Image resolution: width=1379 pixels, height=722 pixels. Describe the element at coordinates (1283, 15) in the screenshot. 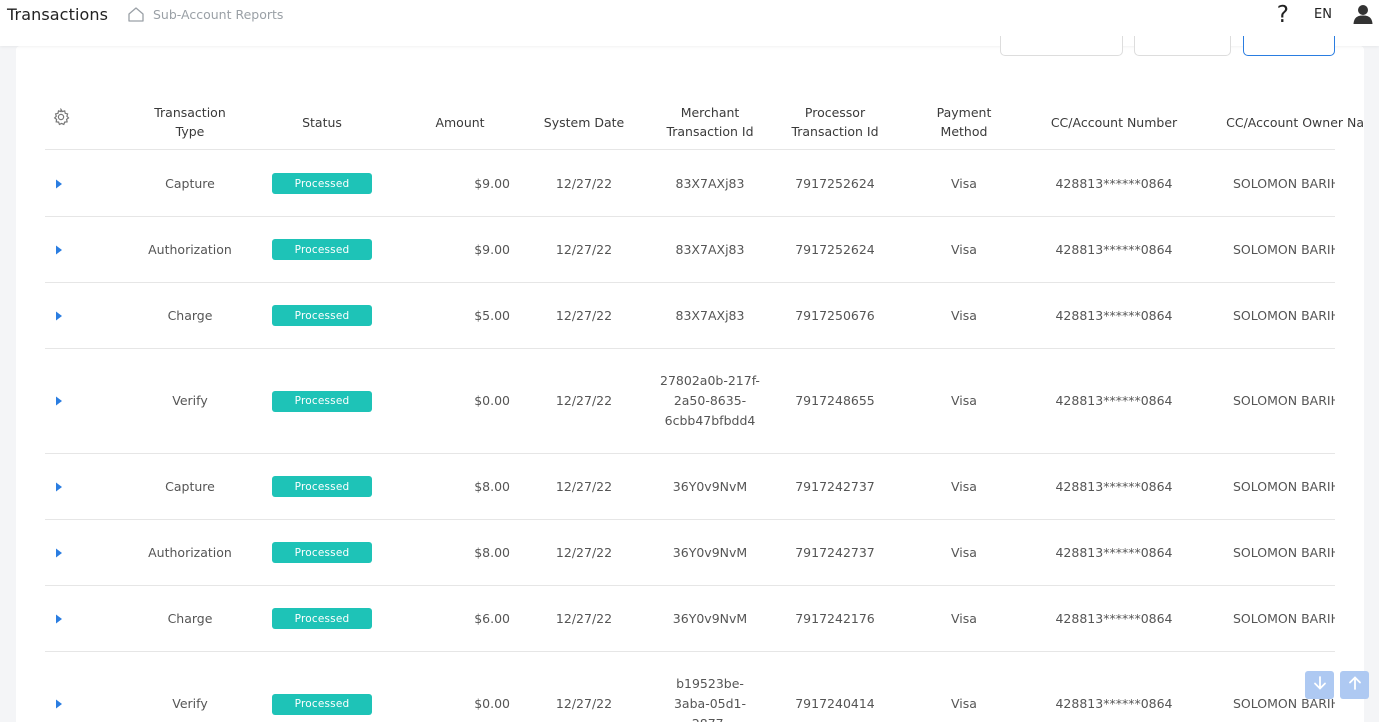

I see `help-icon: ?` at that location.